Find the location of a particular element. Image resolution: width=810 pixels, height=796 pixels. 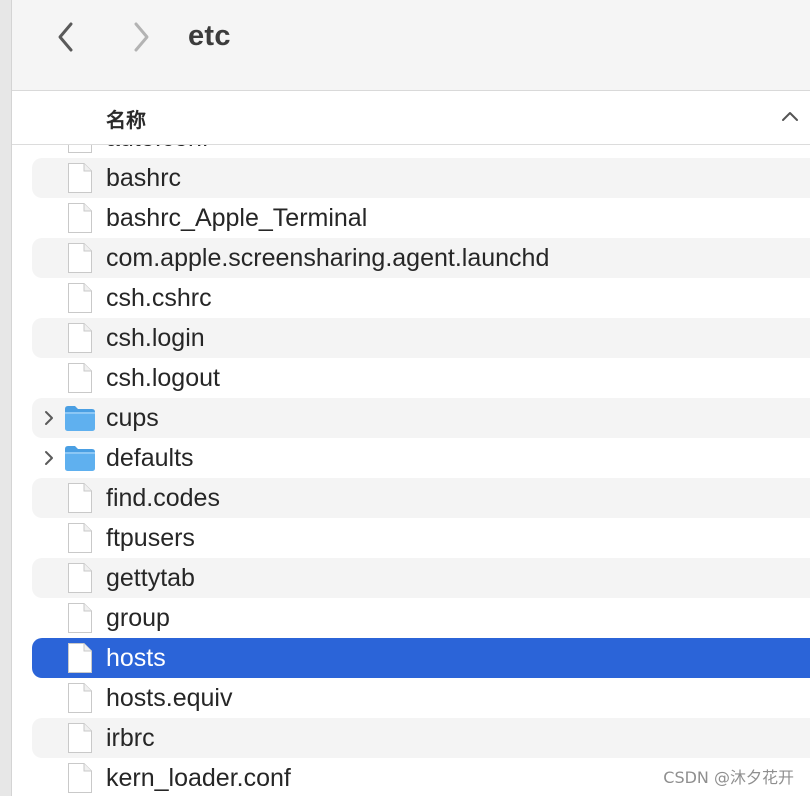

file-row: group is located at coordinates (421, 618).